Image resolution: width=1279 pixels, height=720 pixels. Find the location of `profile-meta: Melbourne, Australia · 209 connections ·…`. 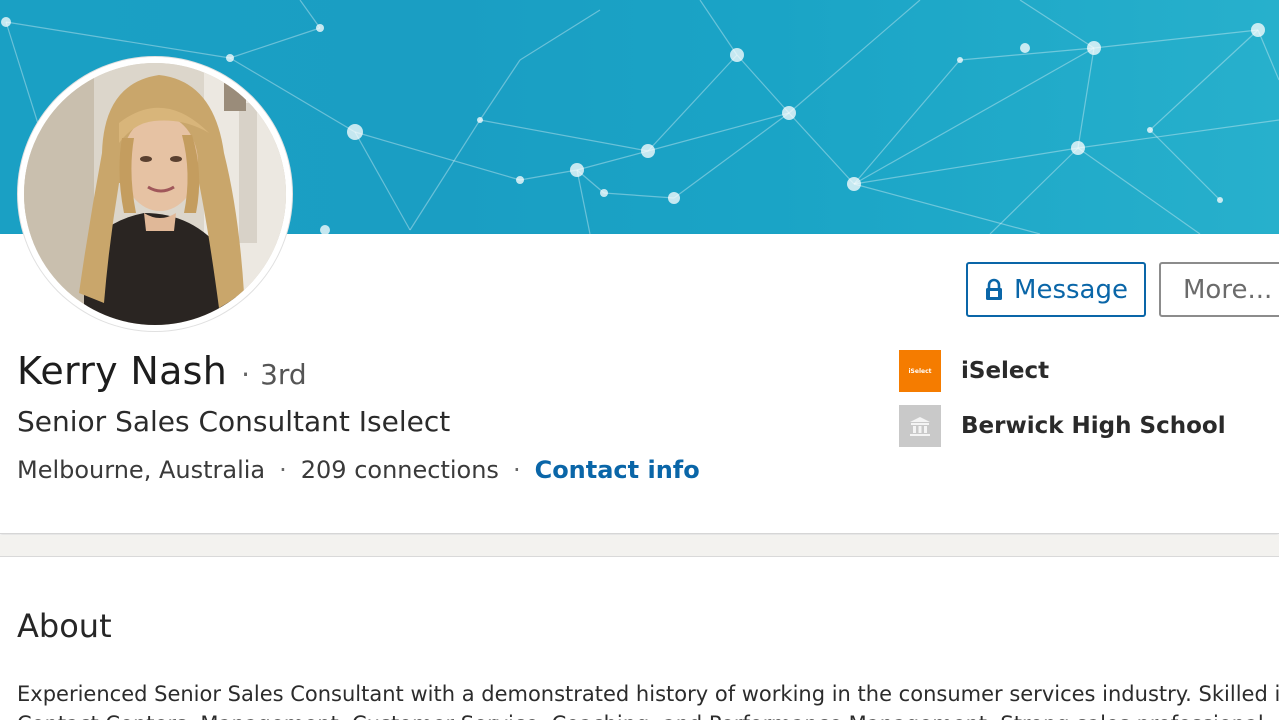

profile-meta: Melbourne, Australia · 209 connections ·… is located at coordinates (358, 470).